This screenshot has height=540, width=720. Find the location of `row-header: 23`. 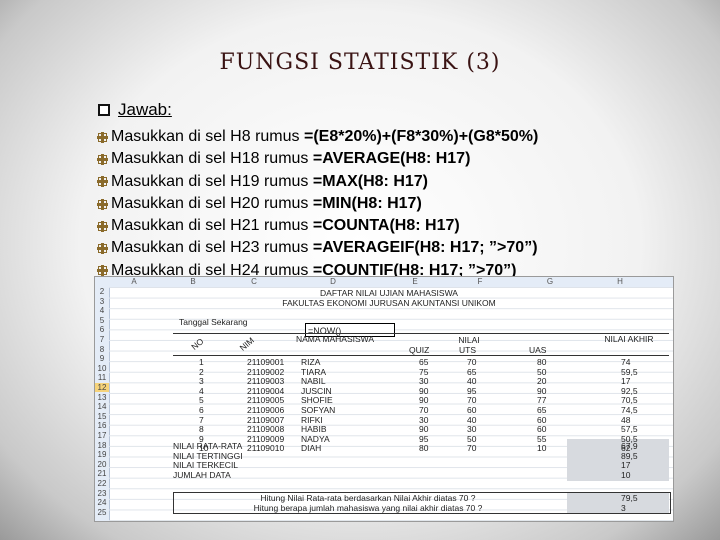

row-header: 23 is located at coordinates (102, 493).